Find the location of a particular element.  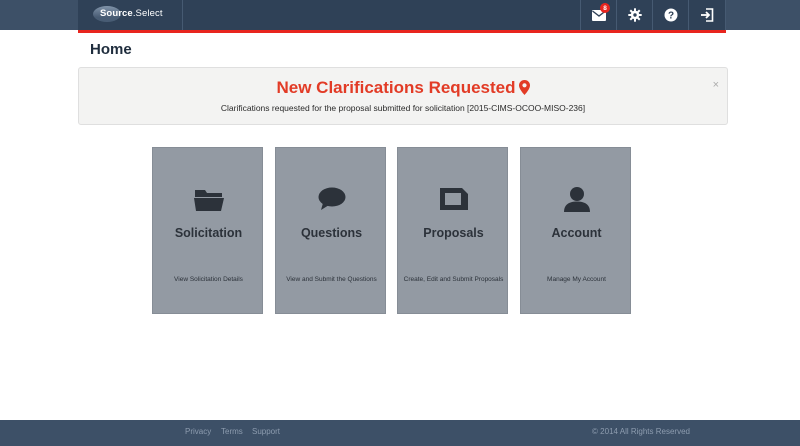

gear-icon is located at coordinates (635, 15).